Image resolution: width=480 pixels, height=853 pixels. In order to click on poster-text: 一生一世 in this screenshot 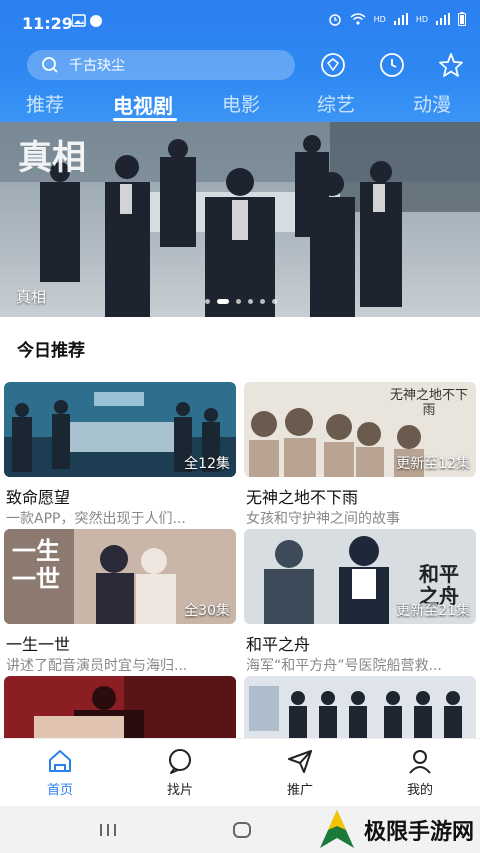, I will do `click(36, 564)`.